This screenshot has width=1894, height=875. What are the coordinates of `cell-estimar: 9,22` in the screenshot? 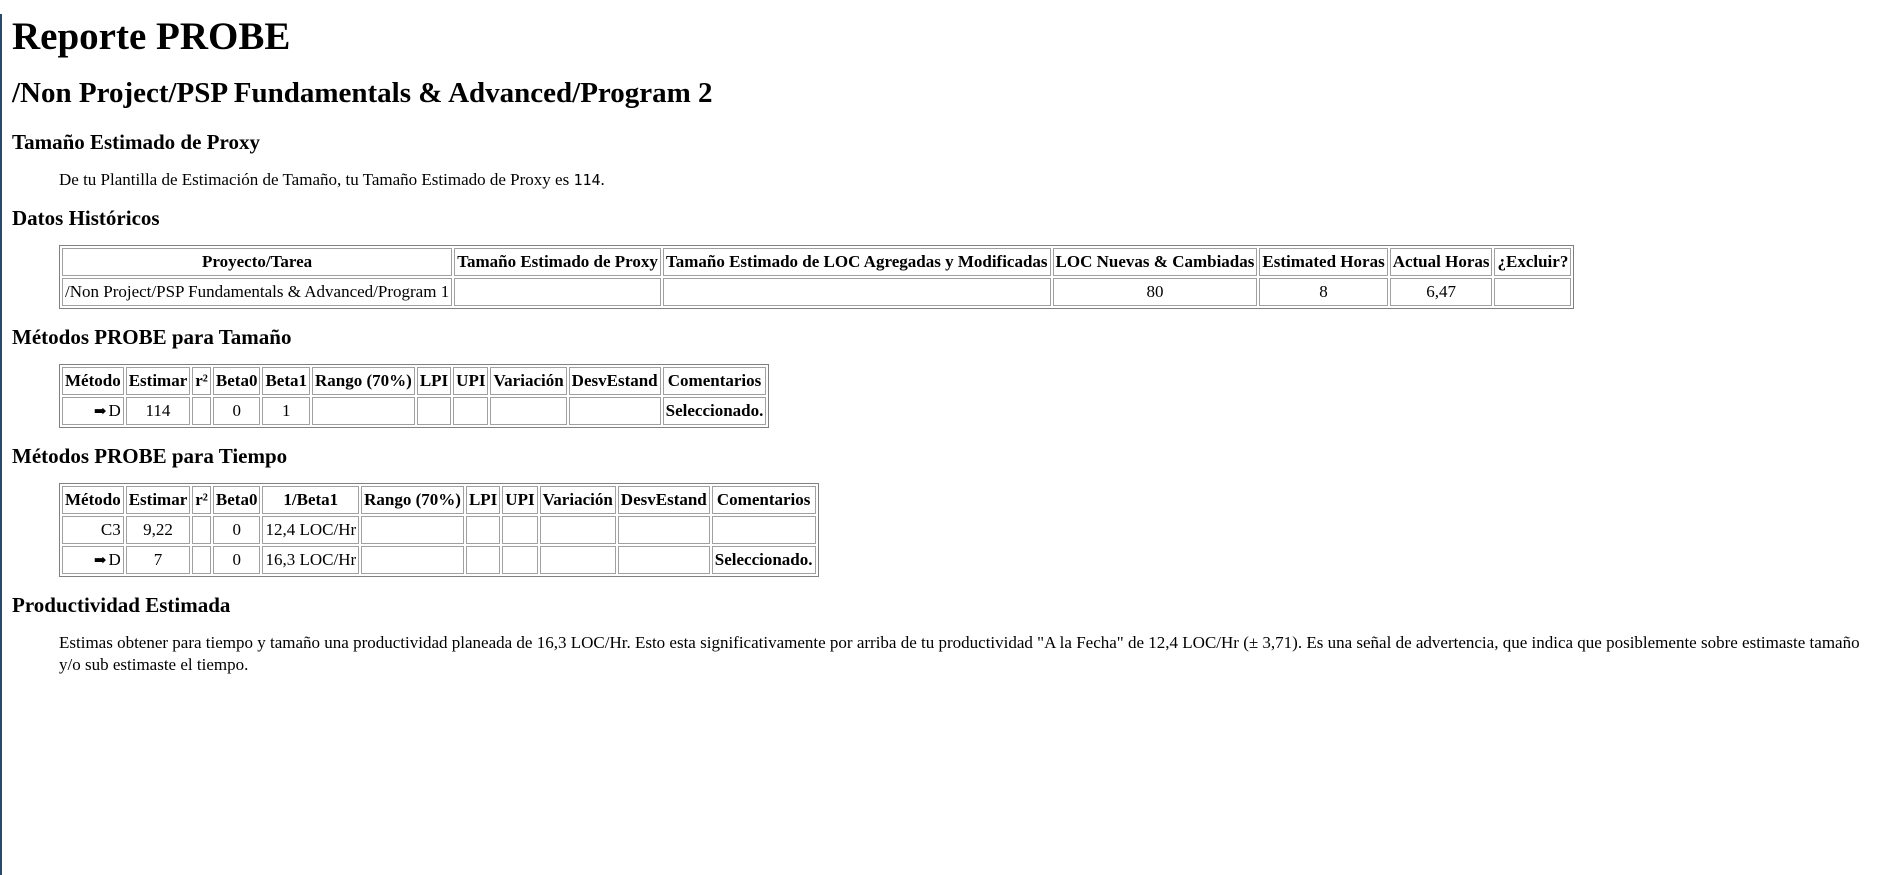 It's located at (158, 530).